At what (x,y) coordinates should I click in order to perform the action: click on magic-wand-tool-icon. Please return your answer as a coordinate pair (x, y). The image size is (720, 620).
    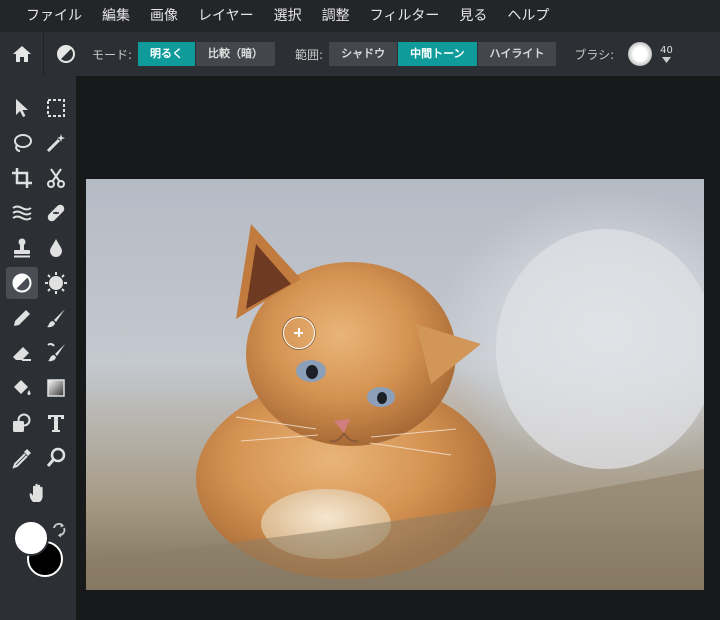
    Looking at the image, I should click on (55, 143).